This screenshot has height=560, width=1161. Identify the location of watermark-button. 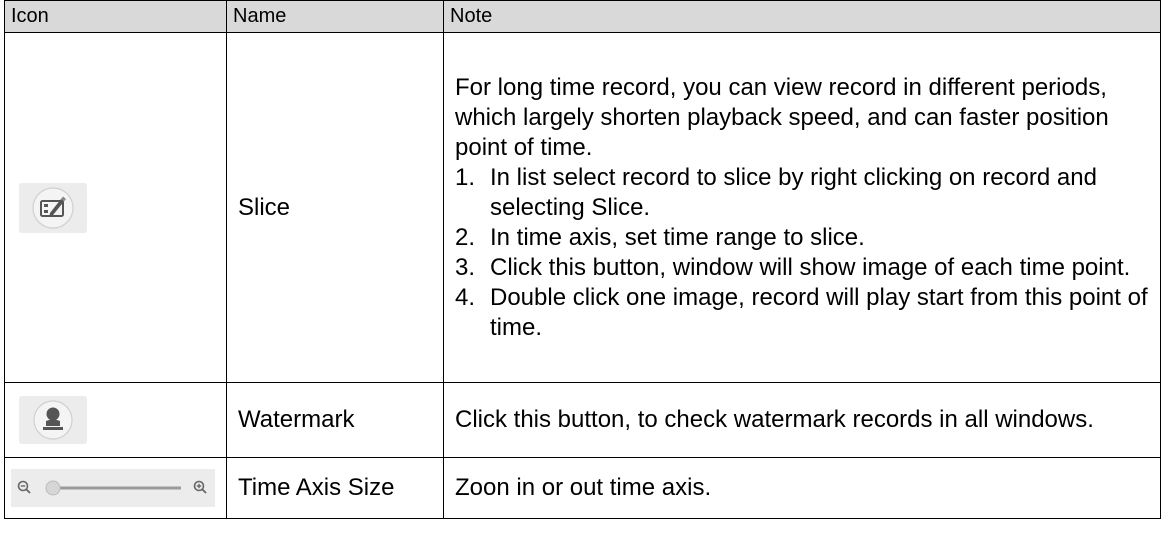
(53, 420).